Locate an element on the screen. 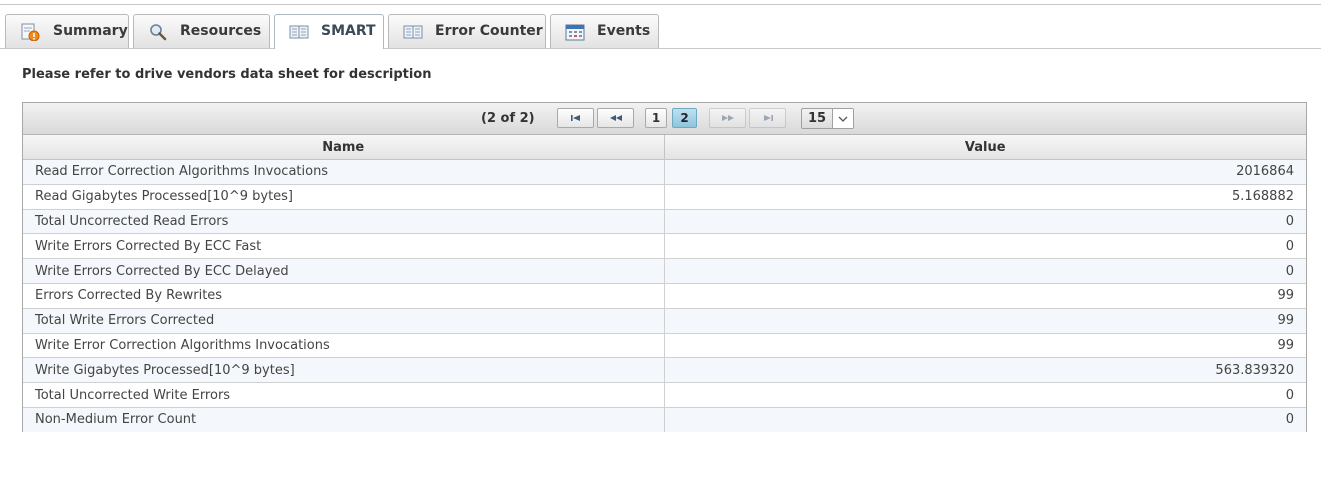 Image resolution: width=1321 pixels, height=484 pixels. calendar-icon is located at coordinates (575, 32).